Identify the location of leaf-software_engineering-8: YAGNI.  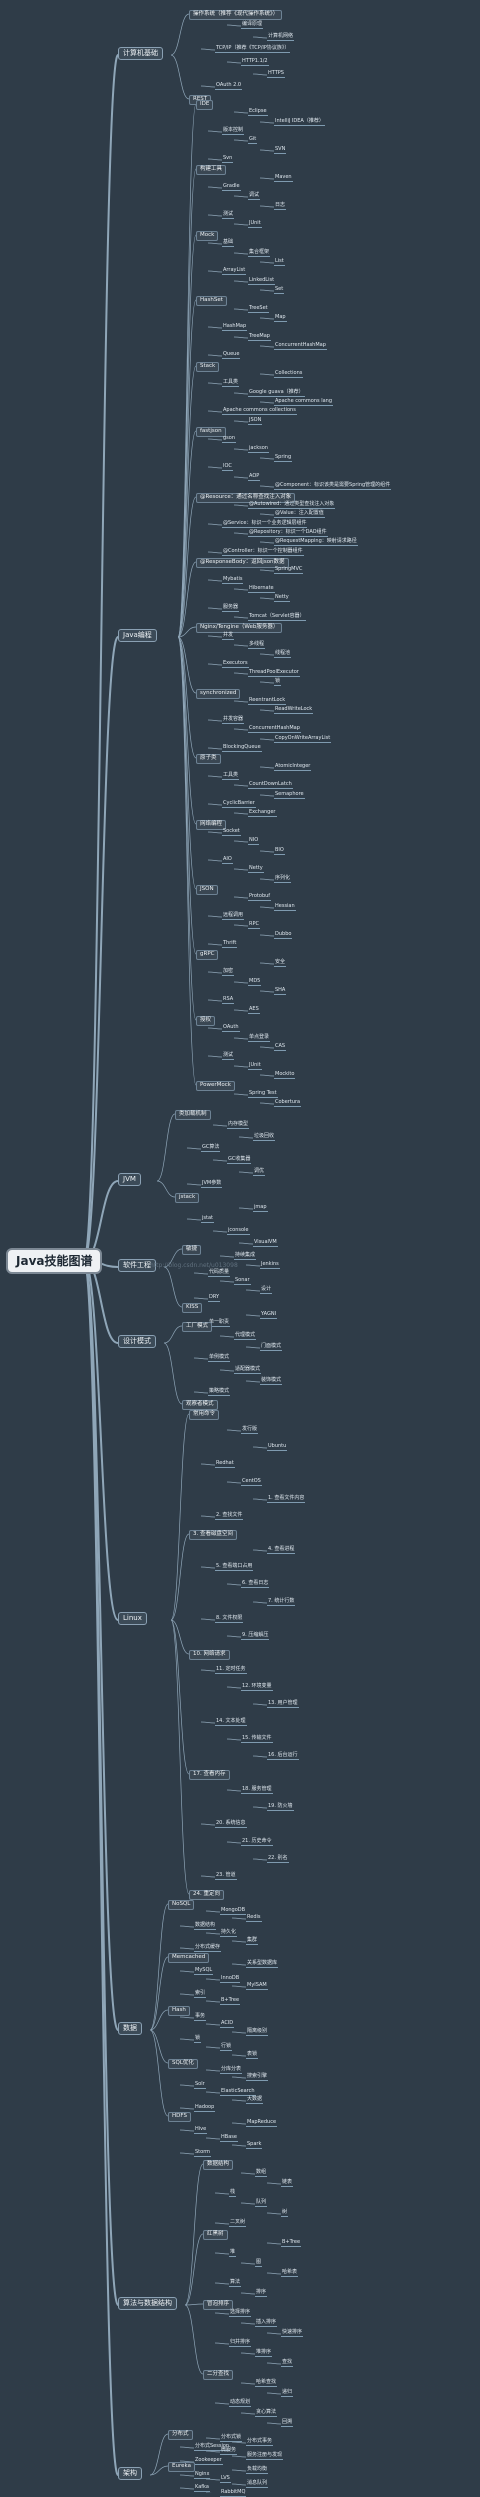
(269, 1315).